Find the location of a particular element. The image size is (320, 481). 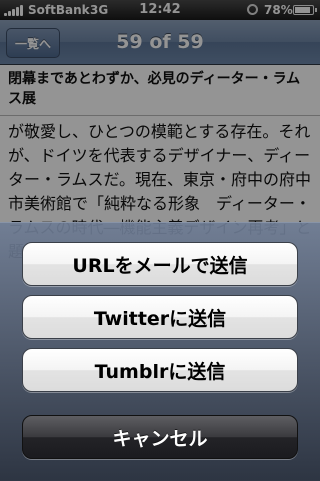

send-to-twitter-button: Twitterに送信 is located at coordinates (160, 317).